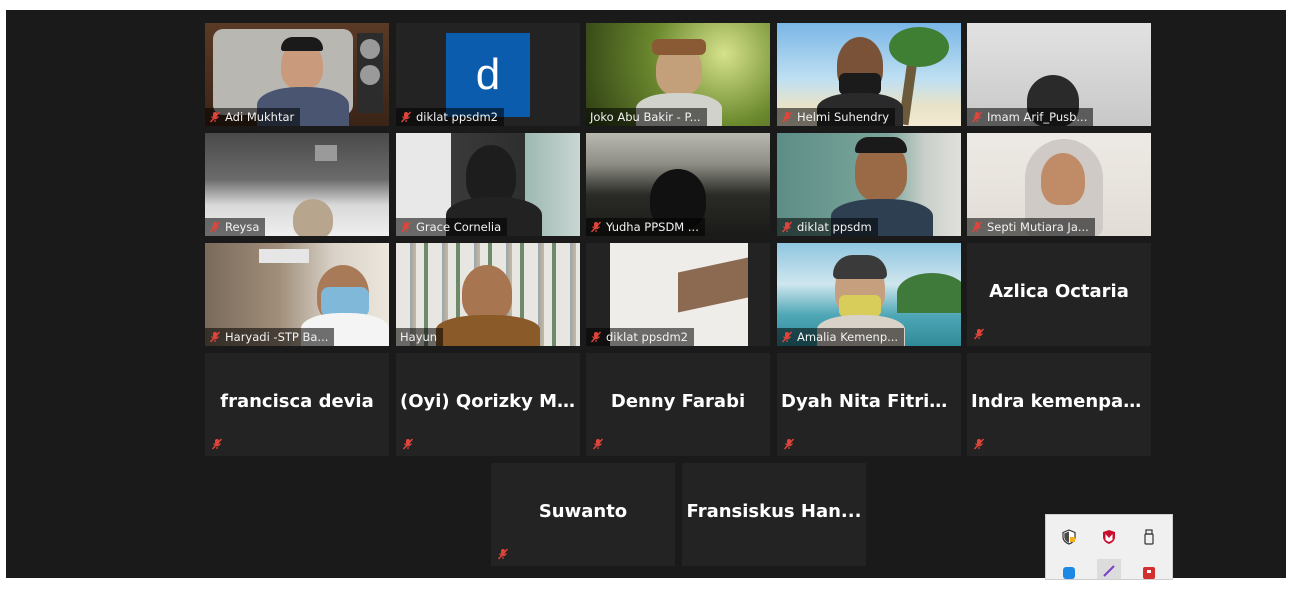 This screenshot has width=1294, height=589. What do you see at coordinates (678, 294) in the screenshot?
I see `participant-tile: diklat ppsdm2` at bounding box center [678, 294].